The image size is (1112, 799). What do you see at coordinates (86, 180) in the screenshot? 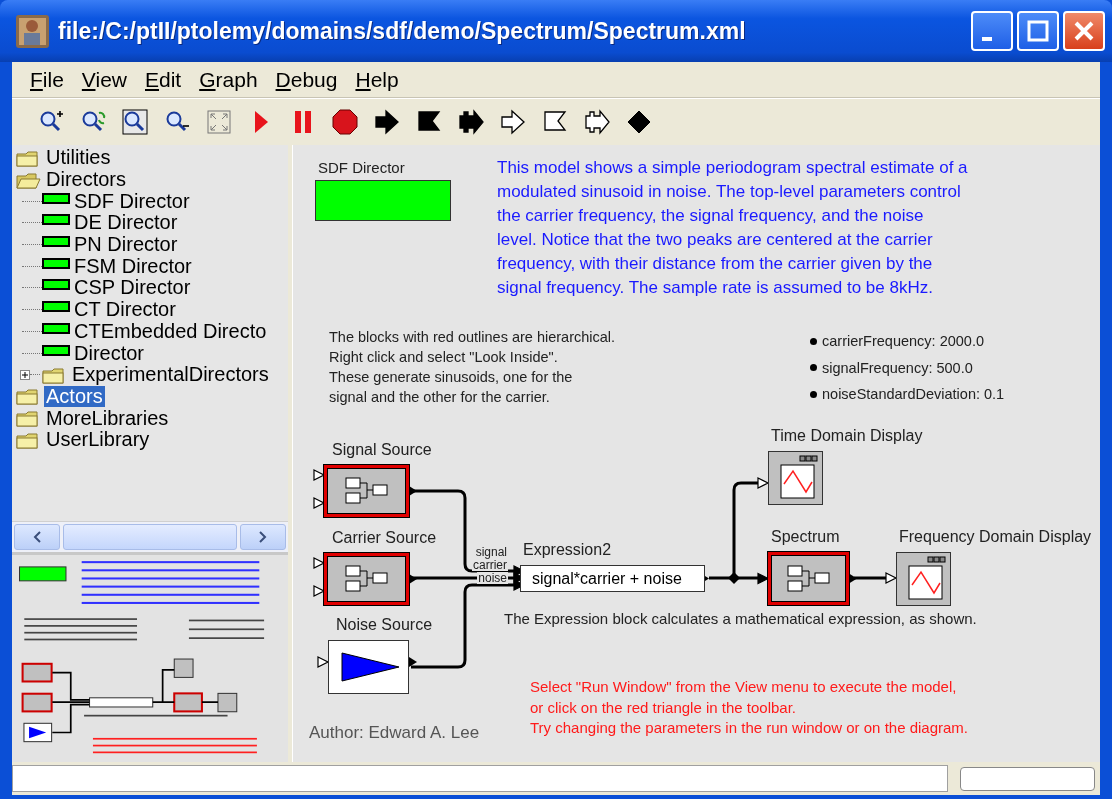
I see `tree-item: Directors` at bounding box center [86, 180].